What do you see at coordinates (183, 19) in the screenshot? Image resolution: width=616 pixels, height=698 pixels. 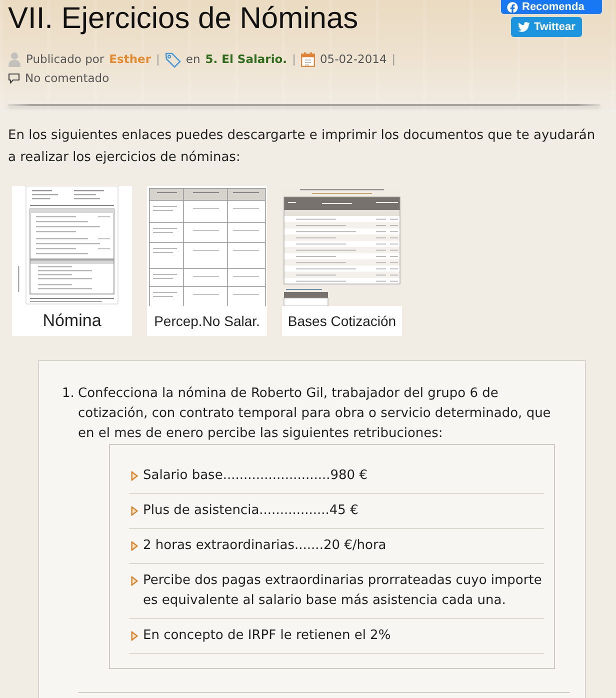 I see `post-title: VII. Ejercicios de Nóminas` at bounding box center [183, 19].